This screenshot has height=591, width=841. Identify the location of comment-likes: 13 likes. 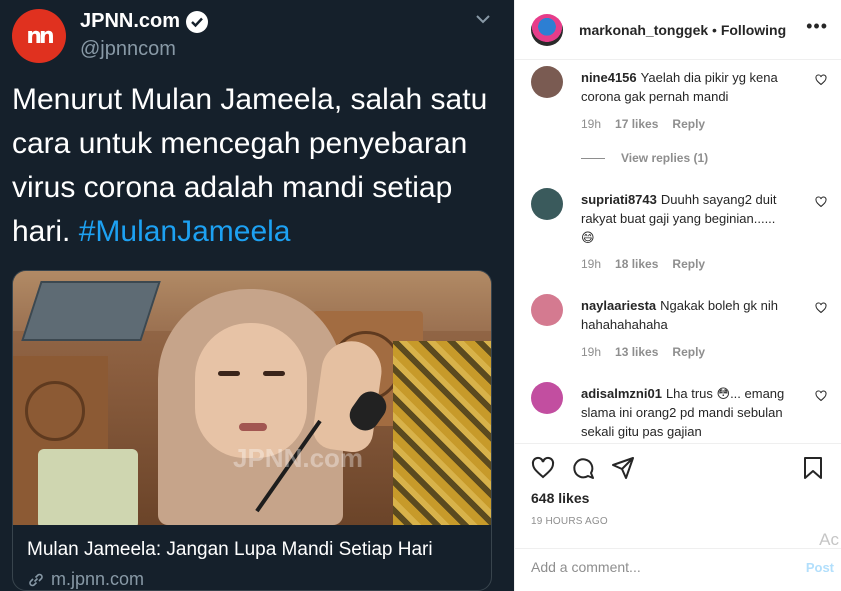
(636, 352).